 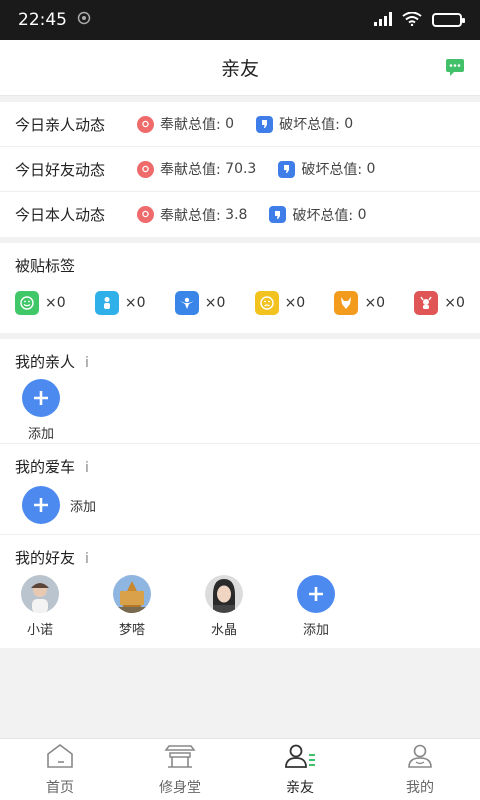 I want to click on wifi-icon, so click(x=412, y=20).